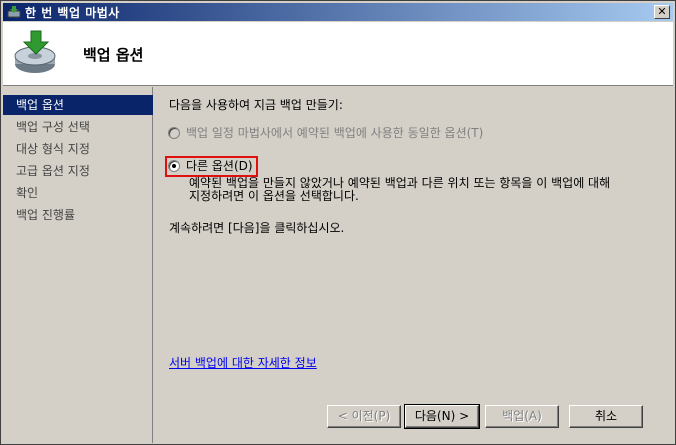  Describe the element at coordinates (338, 54) in the screenshot. I see `wizard-header: 백업 옵션` at that location.